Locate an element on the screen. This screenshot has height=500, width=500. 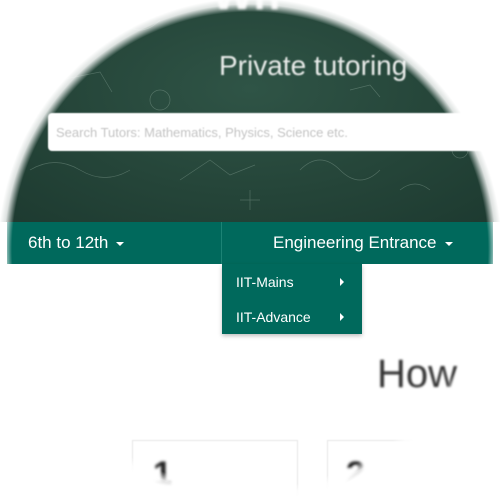
search-input is located at coordinates (274, 132).